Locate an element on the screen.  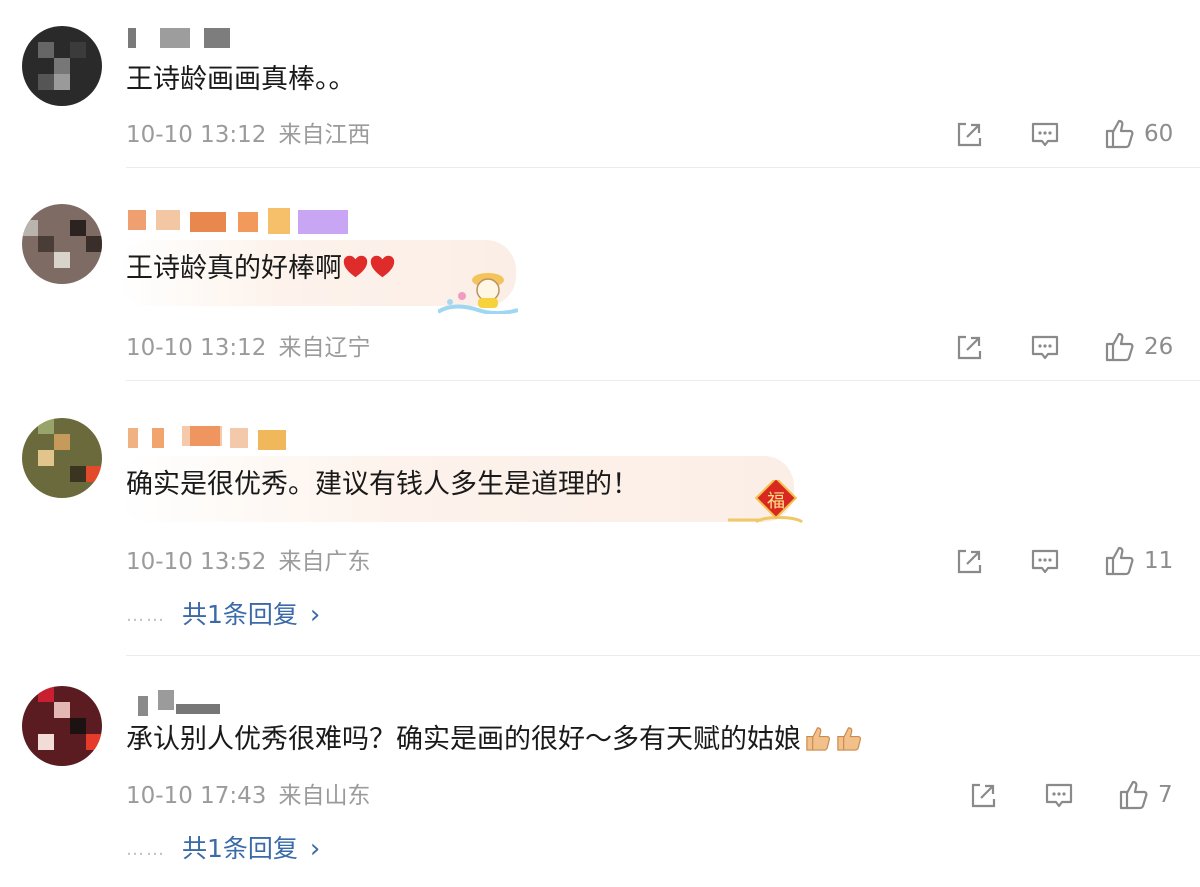
comment-text: 王诗龄真的好棒啊 is located at coordinates (261, 269).